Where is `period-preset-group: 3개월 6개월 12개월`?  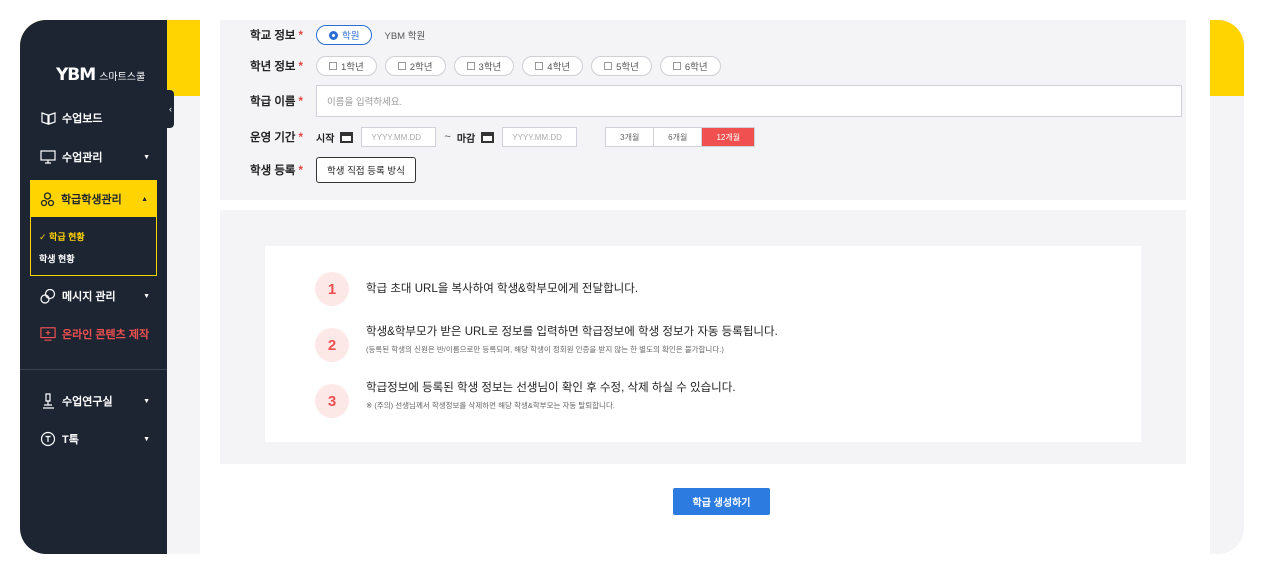
period-preset-group: 3개월 6개월 12개월 is located at coordinates (680, 137).